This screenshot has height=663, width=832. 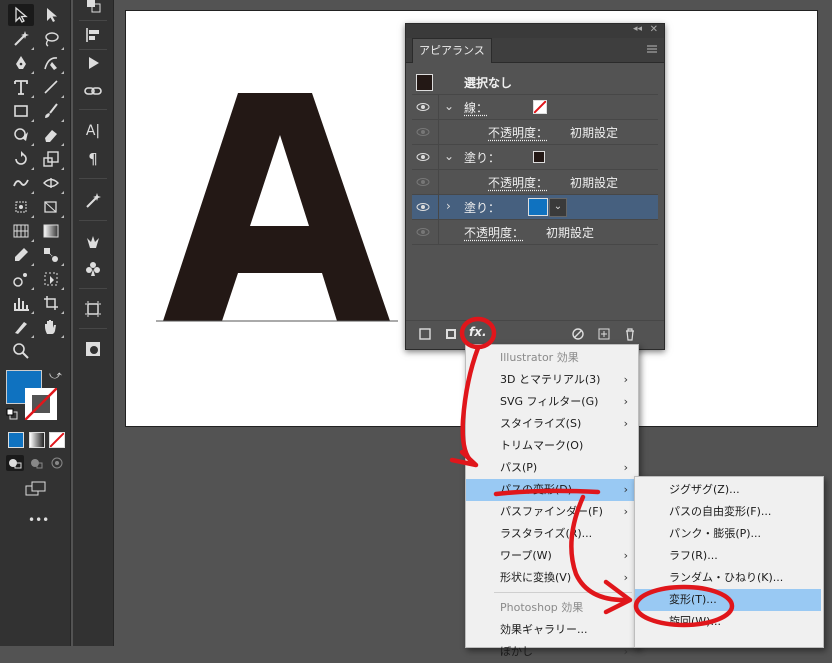 I want to click on menu-item: ぼかし ›, so click(x=551, y=652).